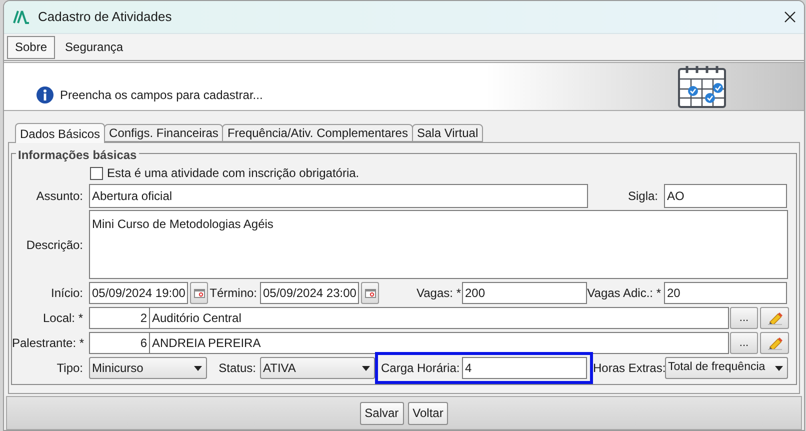 Image resolution: width=806 pixels, height=431 pixels. Describe the element at coordinates (105, 17) in the screenshot. I see `window-title: Cadastro de Atividades` at that location.